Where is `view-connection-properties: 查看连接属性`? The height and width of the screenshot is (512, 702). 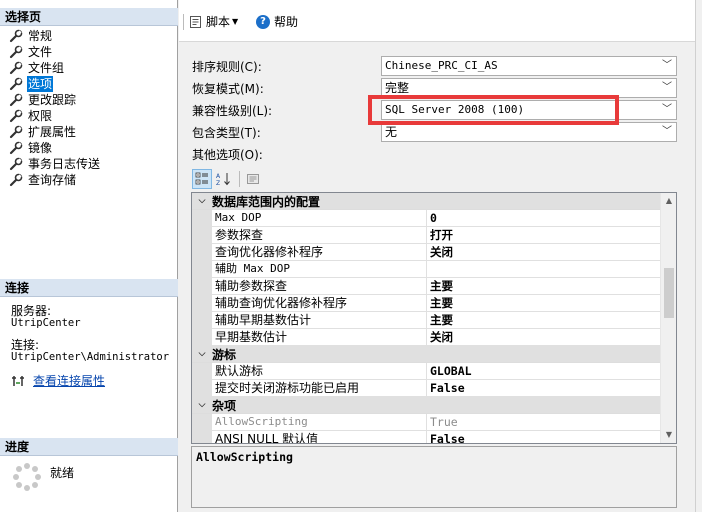
view-connection-properties: 查看连接属性 is located at coordinates (58, 380).